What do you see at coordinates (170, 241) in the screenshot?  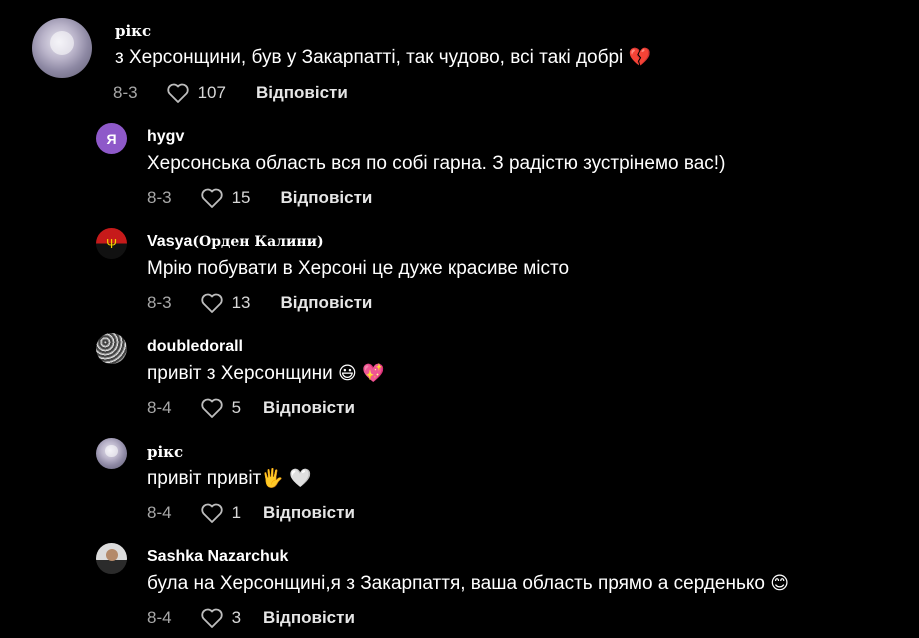 I see `comment-username-main: Vasya` at bounding box center [170, 241].